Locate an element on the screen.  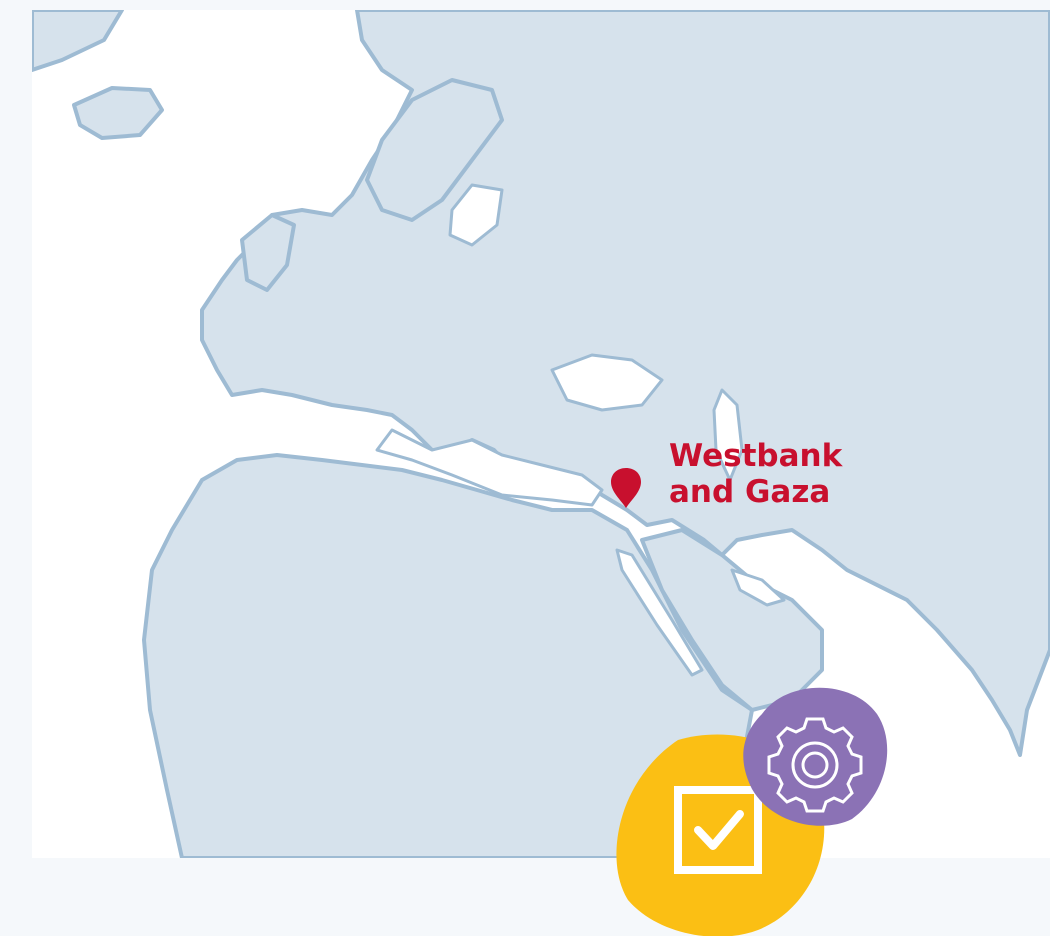
location-label-line1: Westbank is located at coordinates (756, 456).